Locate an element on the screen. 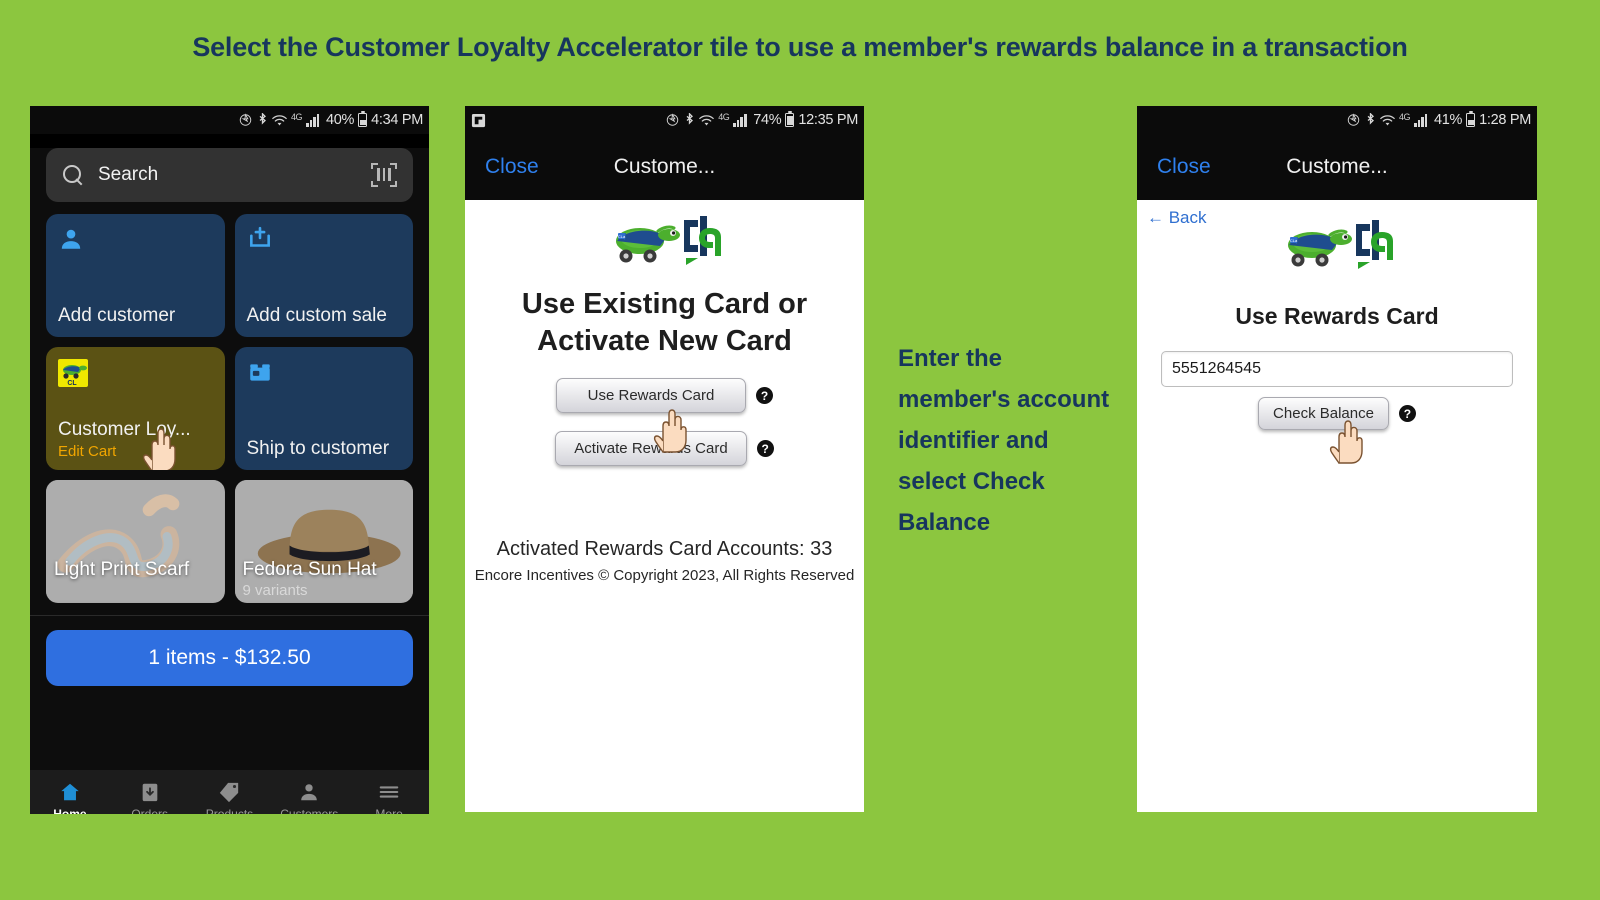  tab-more: More is located at coordinates (389, 797).